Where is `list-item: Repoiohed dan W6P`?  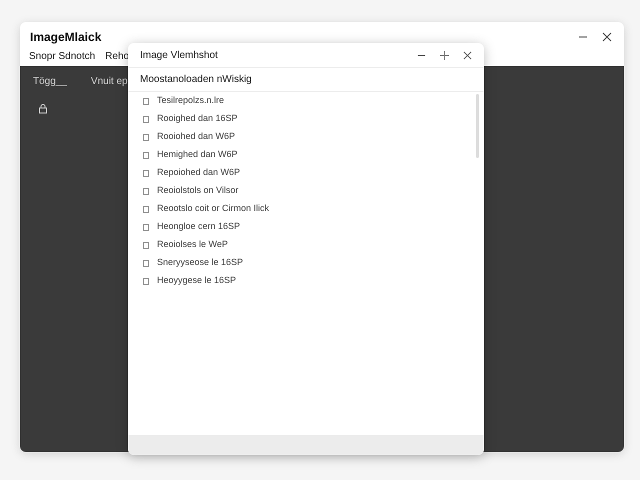
list-item: Repoiohed dan W6P is located at coordinates (306, 173).